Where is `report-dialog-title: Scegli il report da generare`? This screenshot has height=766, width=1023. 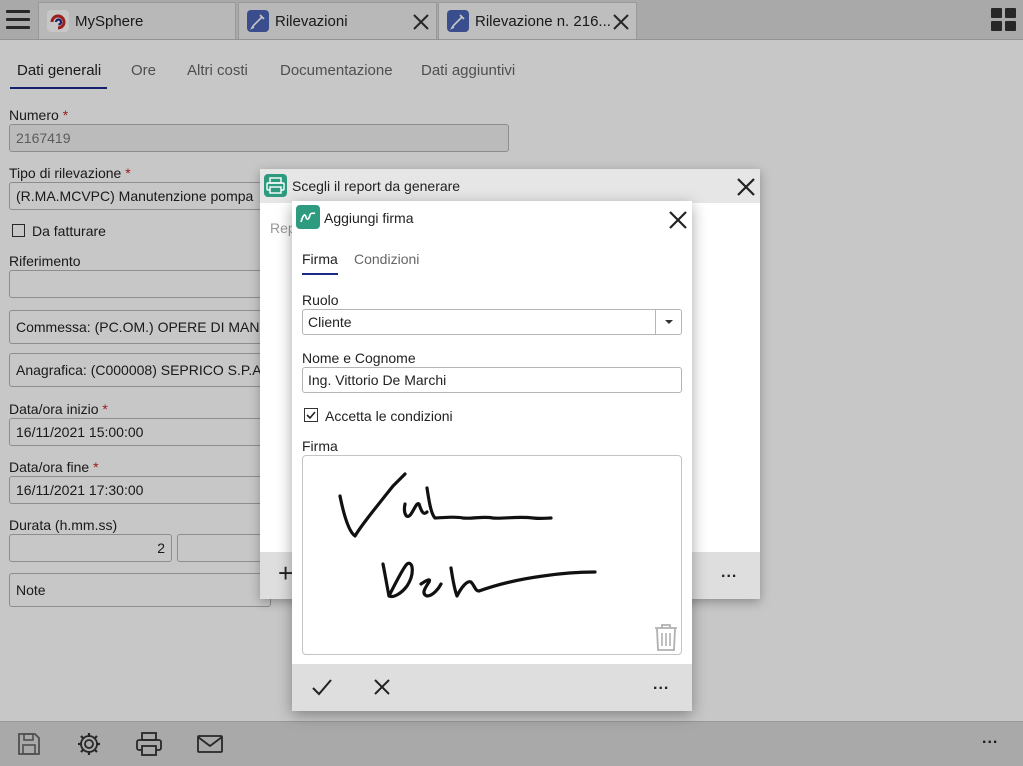 report-dialog-title: Scegli il report da generare is located at coordinates (376, 186).